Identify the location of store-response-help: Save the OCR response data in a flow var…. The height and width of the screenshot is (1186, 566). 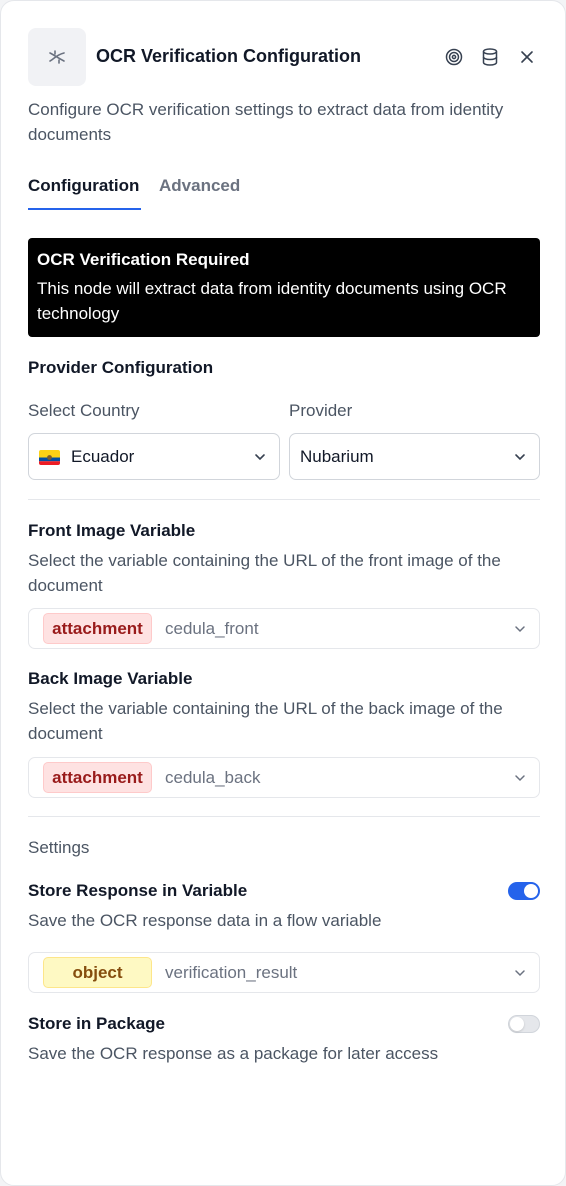
(205, 920).